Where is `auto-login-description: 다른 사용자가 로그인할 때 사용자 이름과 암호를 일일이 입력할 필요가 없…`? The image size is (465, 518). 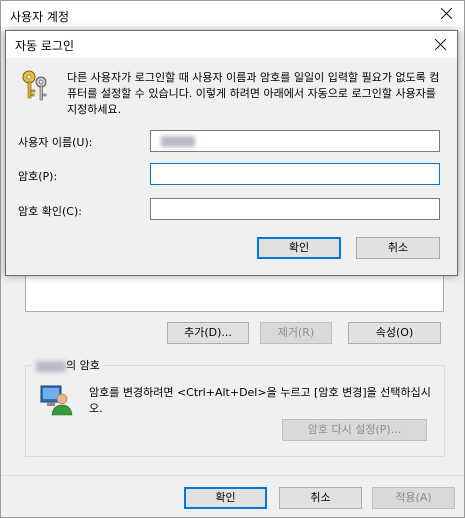
auto-login-description: 다른 사용자가 로그인할 때 사용자 이름과 암호를 일일이 입력할 필요가 없… is located at coordinates (253, 93).